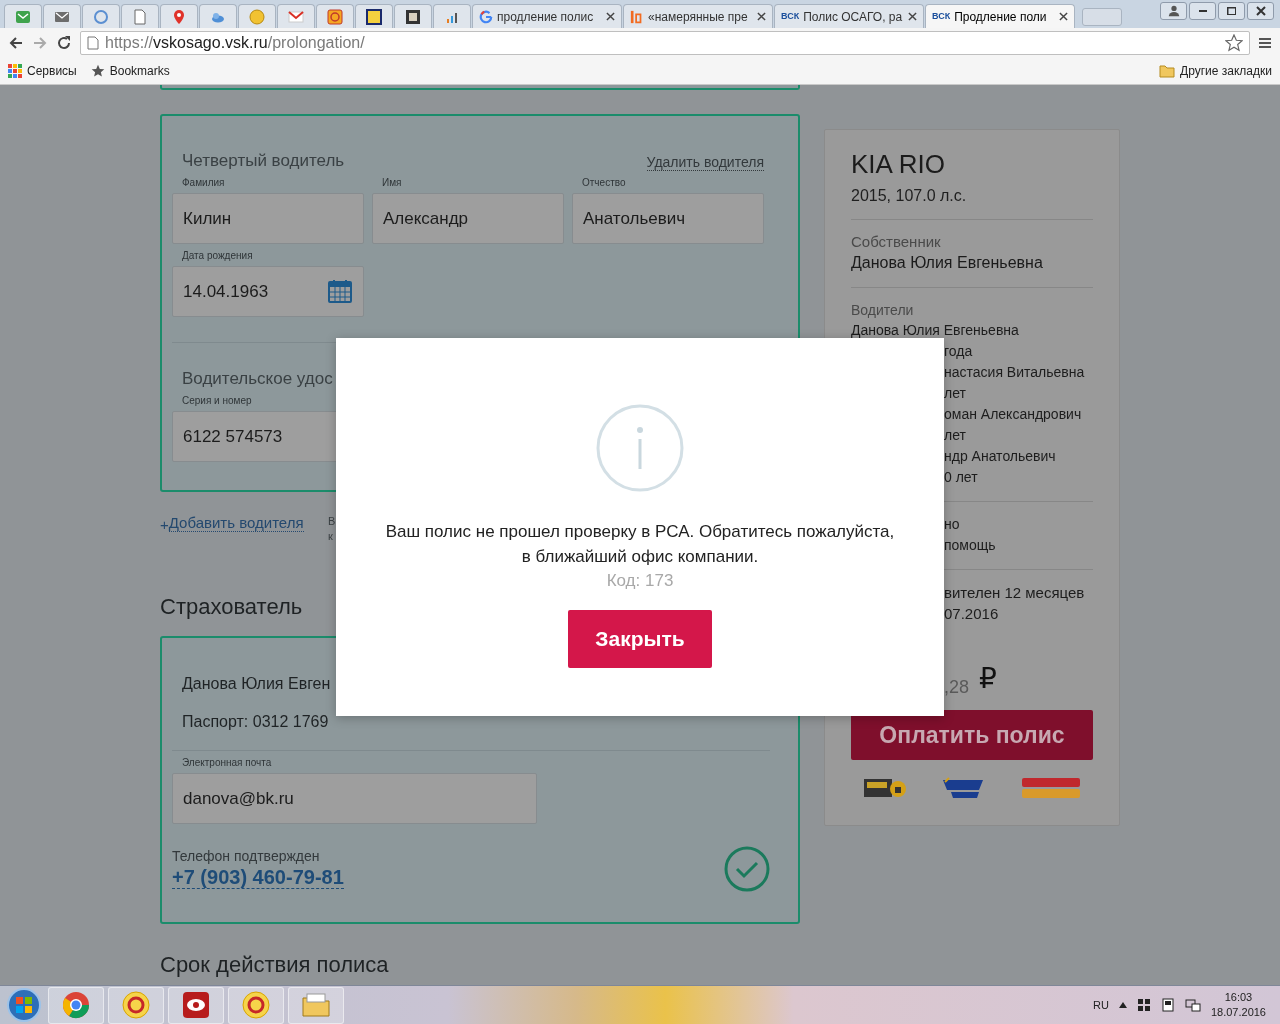  Describe the element at coordinates (604, 183) in the screenshot. I see `field-label: Отчество` at that location.